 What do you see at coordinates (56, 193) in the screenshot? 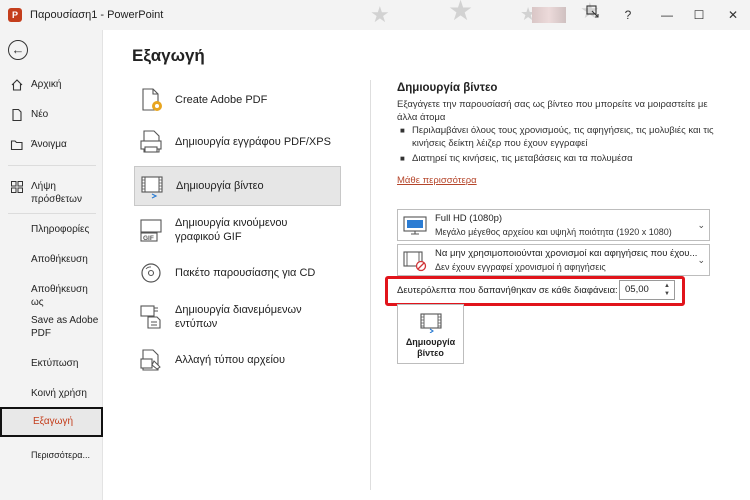
I see `nav-item-label: Λήψη πρόσθετων` at bounding box center [56, 193].